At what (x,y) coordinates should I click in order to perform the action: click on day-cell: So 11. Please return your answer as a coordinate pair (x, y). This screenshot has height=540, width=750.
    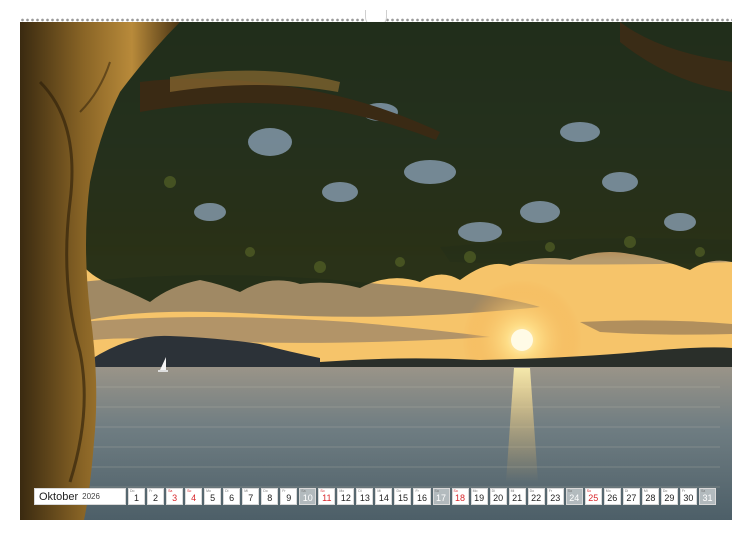
    Looking at the image, I should click on (327, 496).